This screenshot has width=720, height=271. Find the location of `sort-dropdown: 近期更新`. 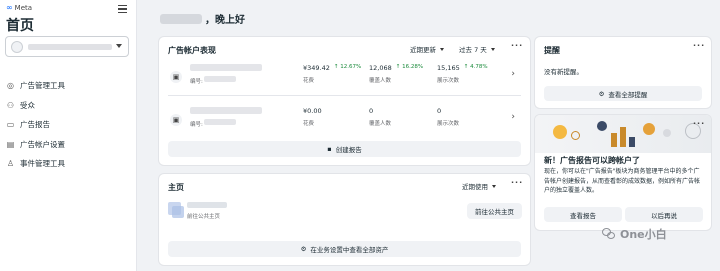

sort-dropdown: 近期更新 is located at coordinates (427, 49).